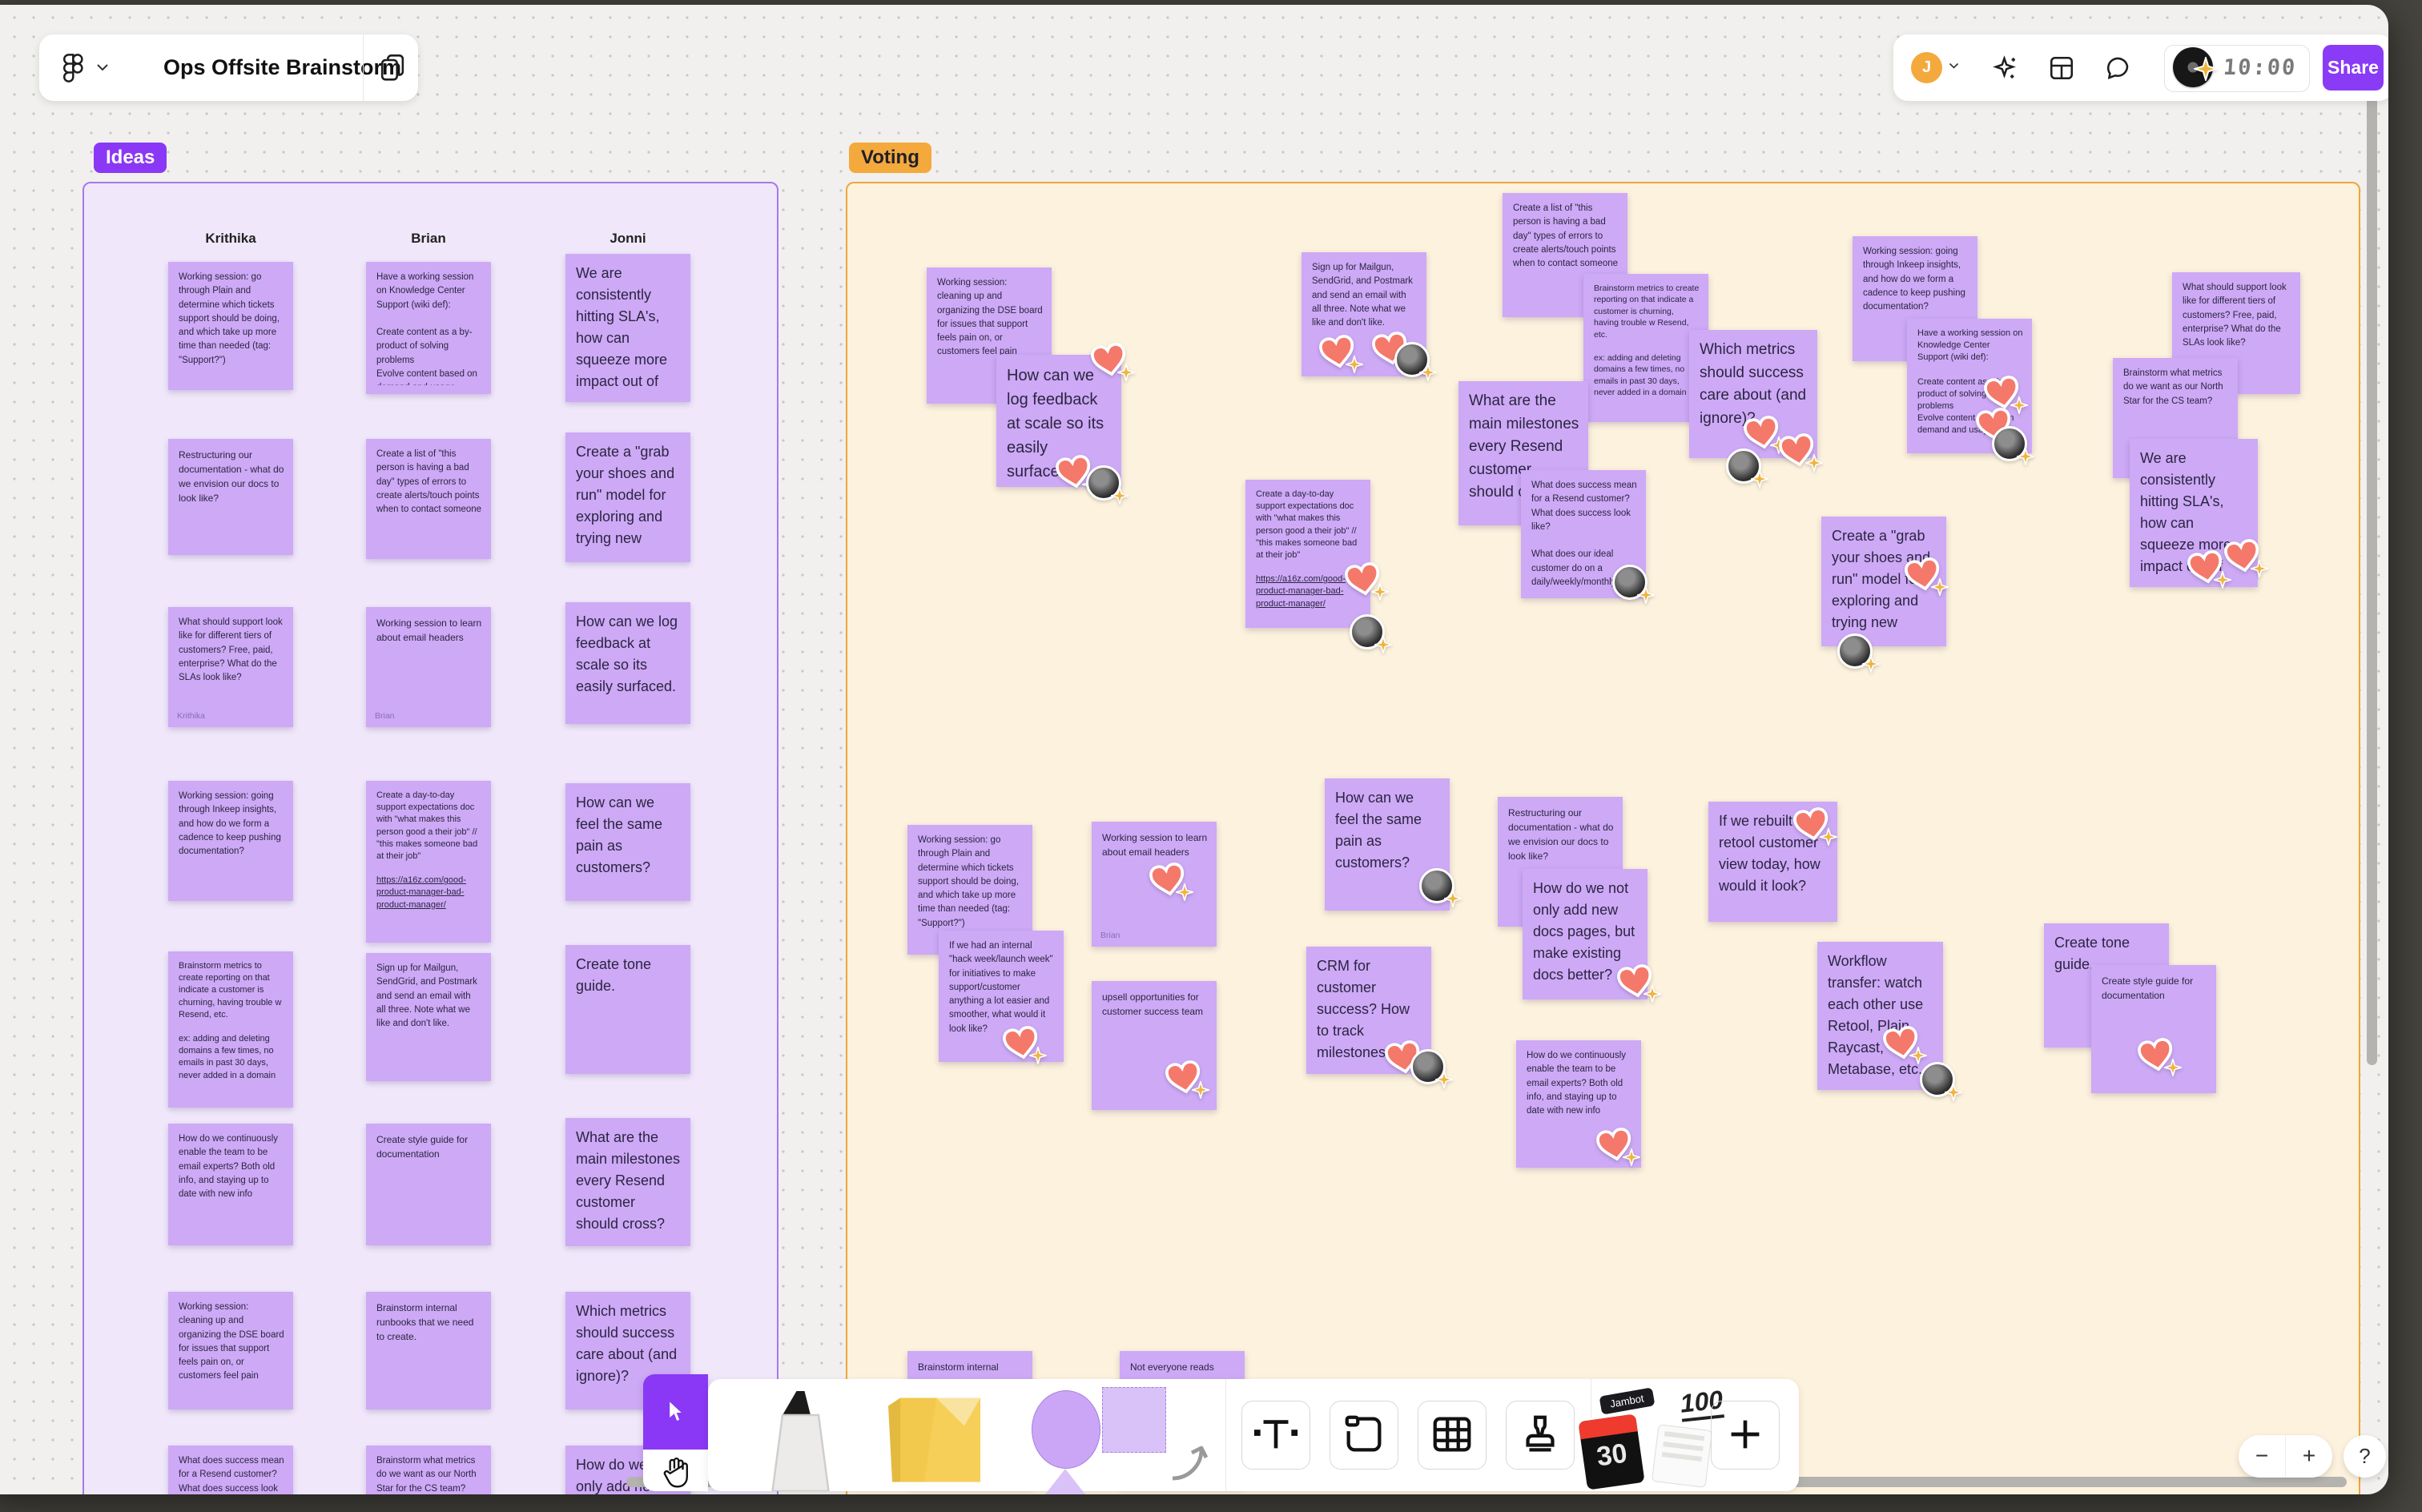 Image resolution: width=2422 pixels, height=1512 pixels. Describe the element at coordinates (1926, 67) in the screenshot. I see `avatar: J` at that location.